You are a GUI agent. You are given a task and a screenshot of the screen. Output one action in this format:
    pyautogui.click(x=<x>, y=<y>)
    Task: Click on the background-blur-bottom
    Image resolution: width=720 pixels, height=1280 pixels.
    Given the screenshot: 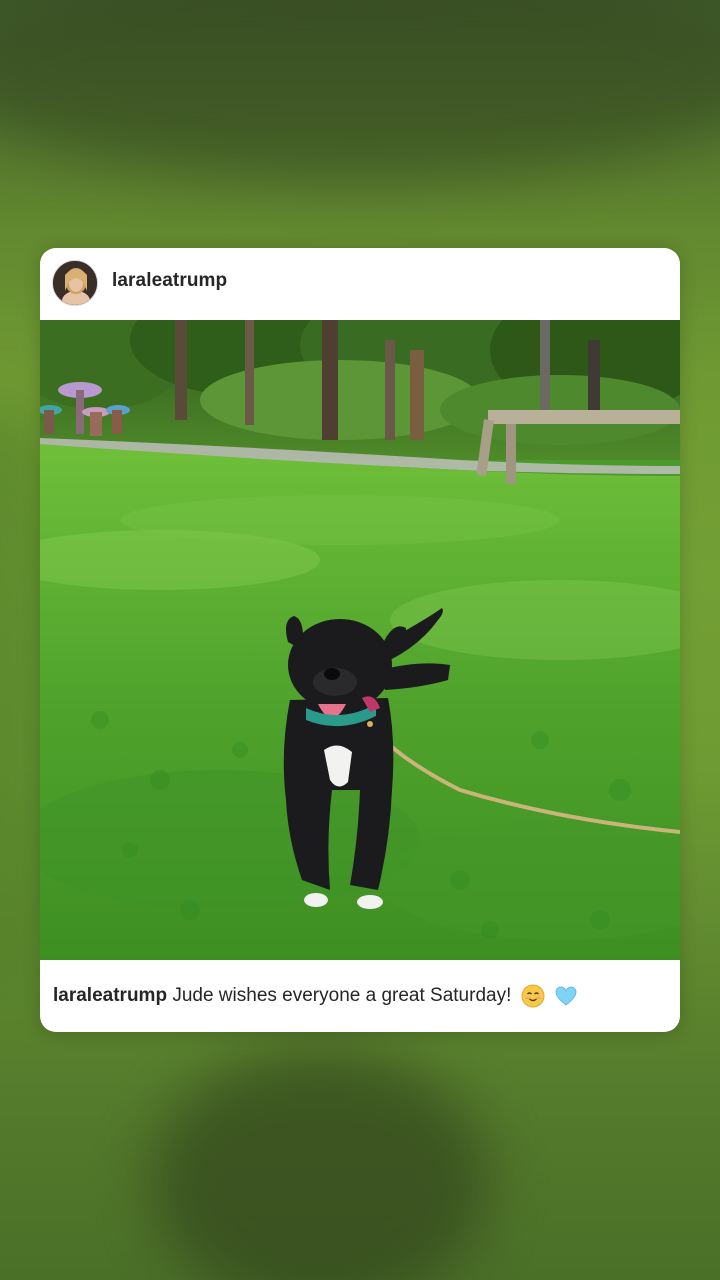 What is the action you would take?
    pyautogui.click(x=320, y=1165)
    